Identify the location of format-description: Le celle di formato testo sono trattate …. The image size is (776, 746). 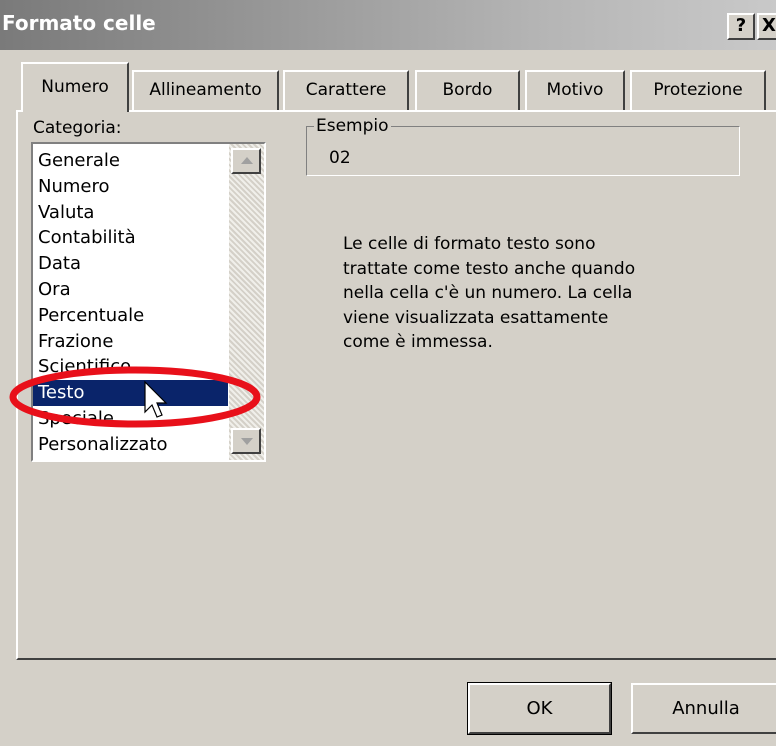
(528, 293).